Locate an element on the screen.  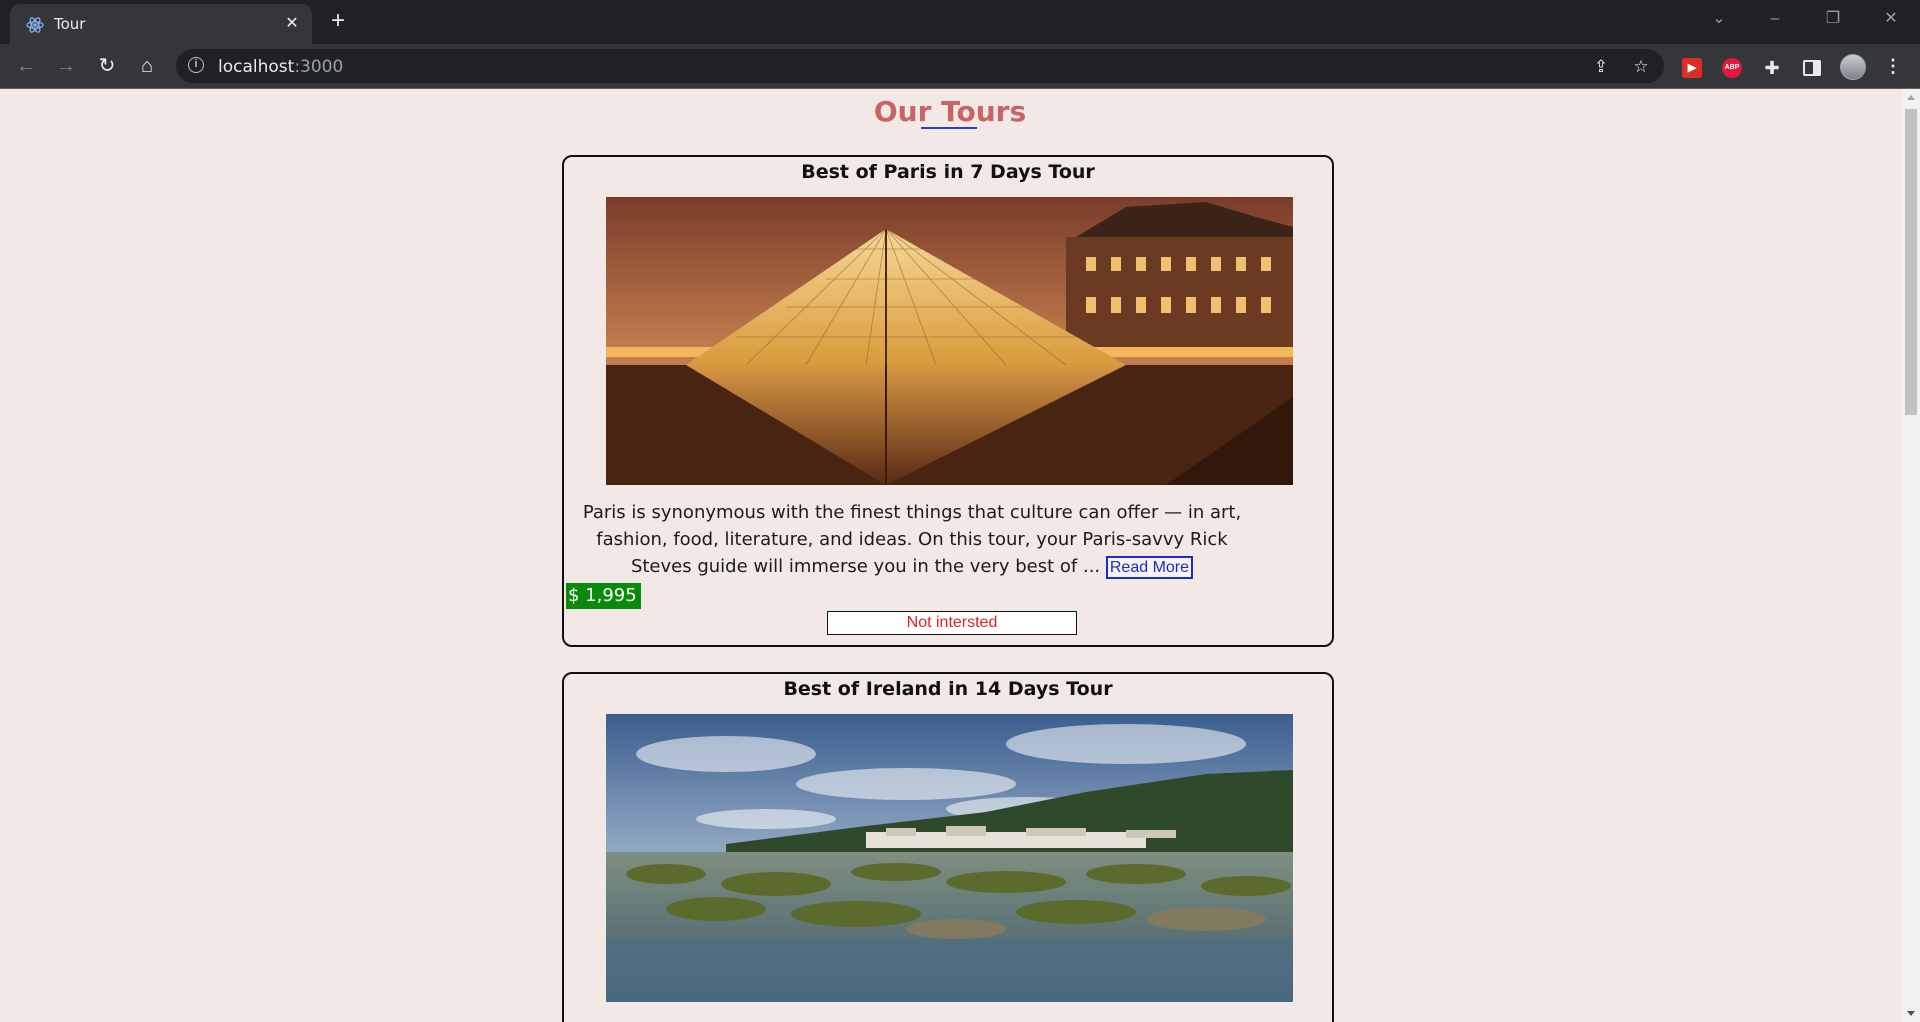
title-underline is located at coordinates (949, 128).